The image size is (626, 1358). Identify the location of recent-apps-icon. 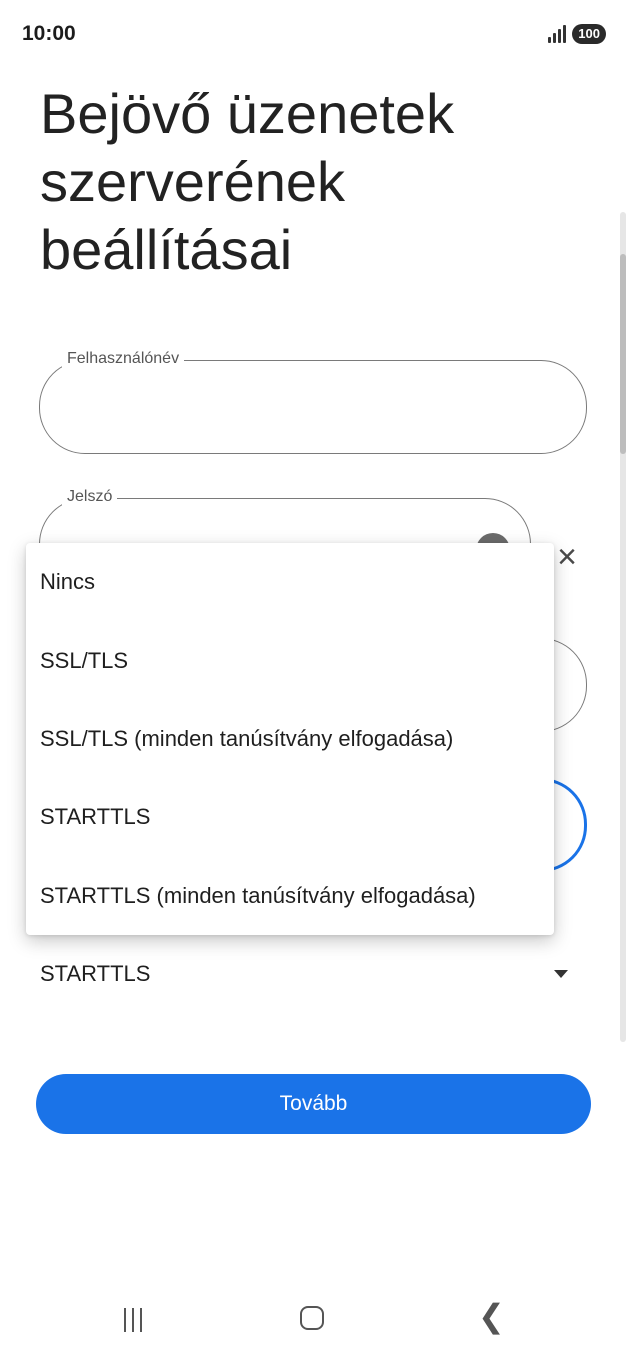
(133, 1320).